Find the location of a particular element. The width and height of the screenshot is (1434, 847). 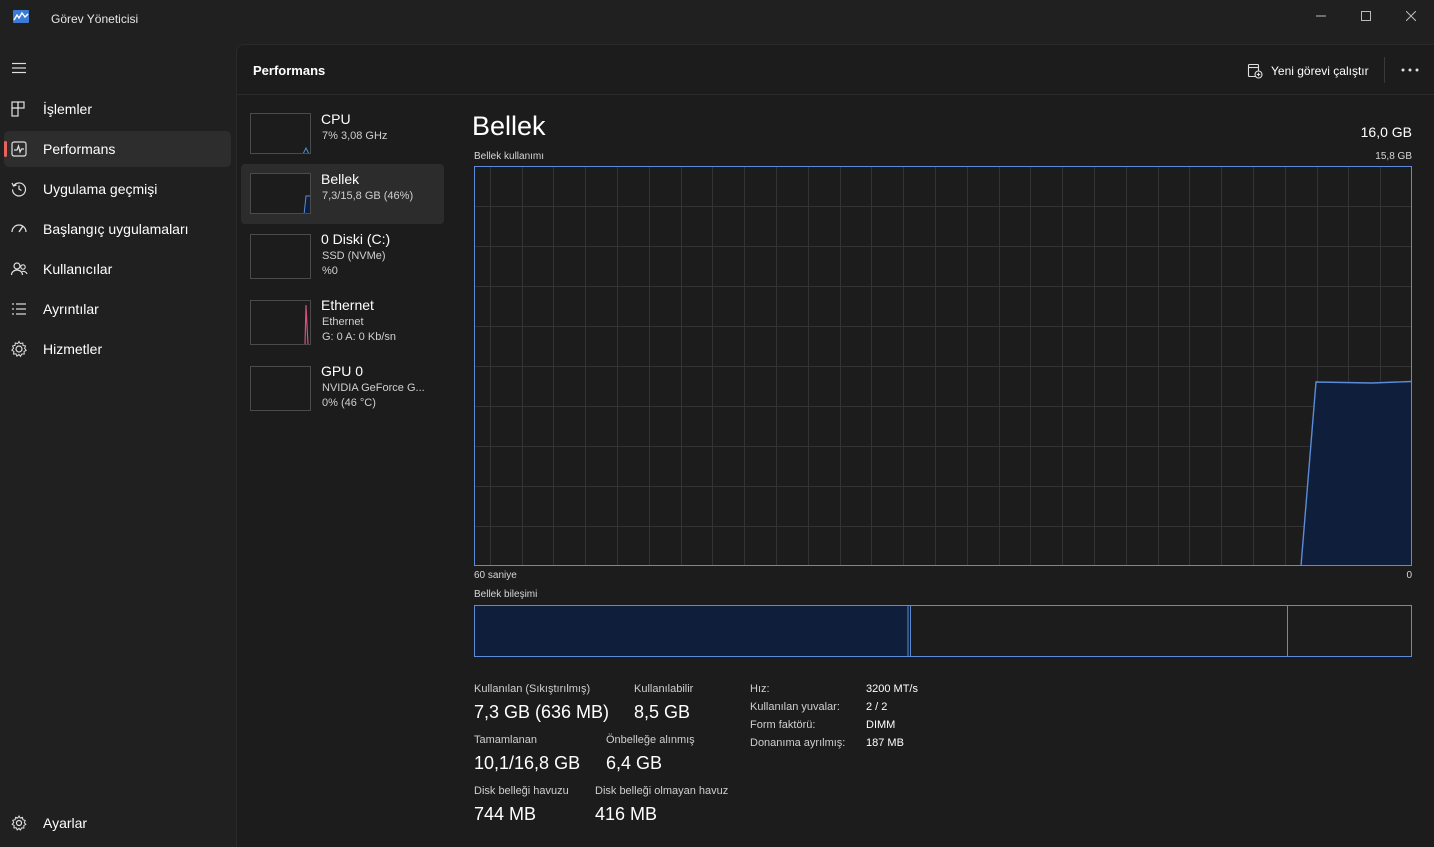

settings-gear-icon is located at coordinates (19, 823).